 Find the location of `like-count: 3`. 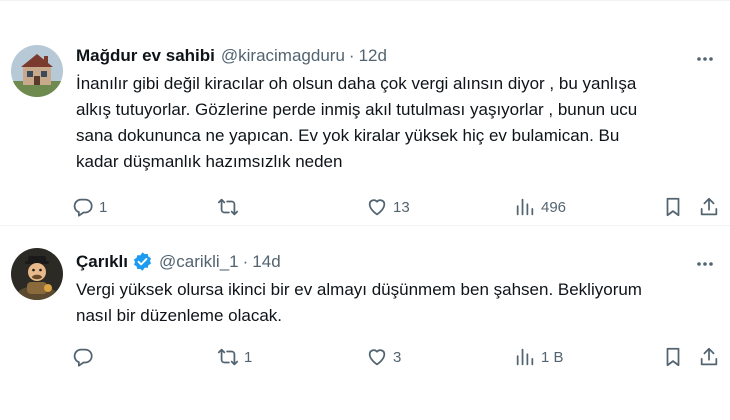

like-count: 3 is located at coordinates (397, 357).